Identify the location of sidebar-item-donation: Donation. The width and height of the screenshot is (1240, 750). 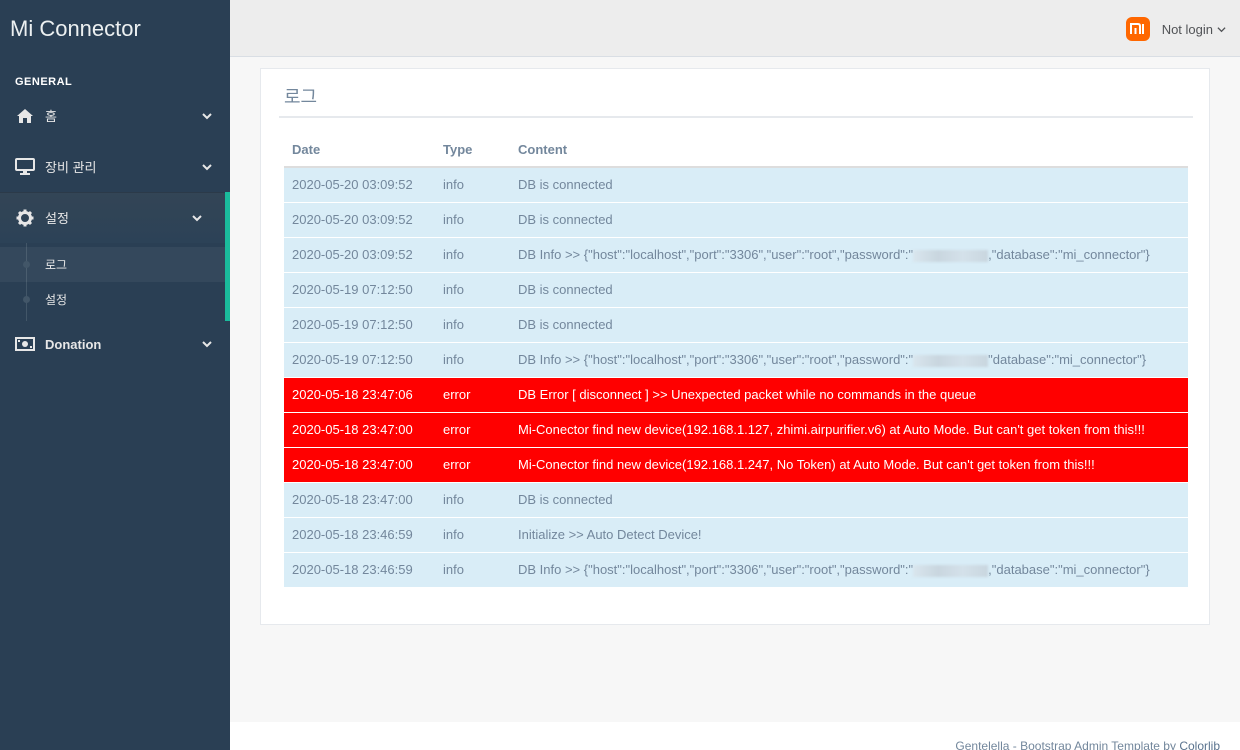
(115, 344).